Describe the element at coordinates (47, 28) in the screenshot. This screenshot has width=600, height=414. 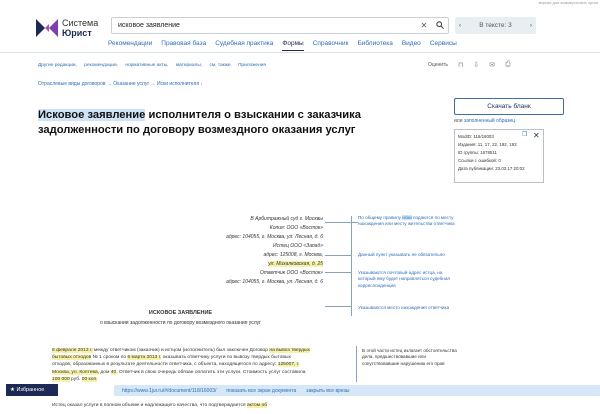
I see `logo-icon` at that location.